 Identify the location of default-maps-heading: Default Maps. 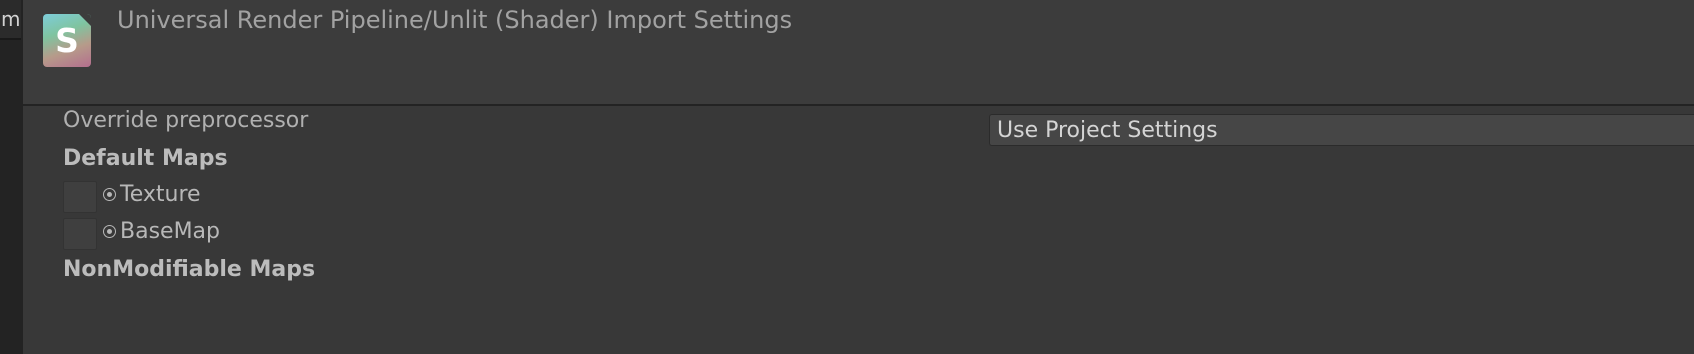
(145, 158).